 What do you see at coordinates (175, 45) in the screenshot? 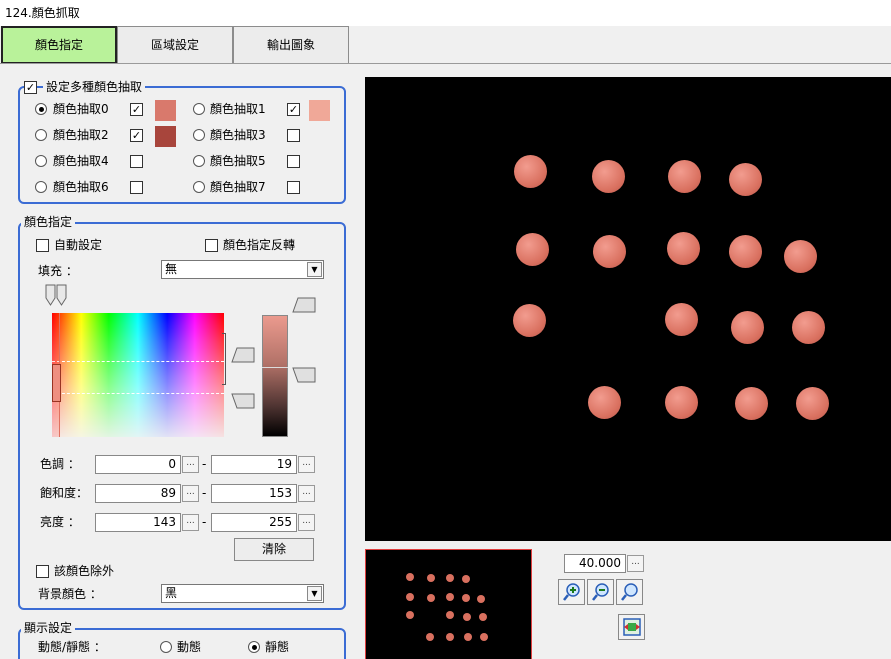
I see `tab-region-settings: 區域設定` at bounding box center [175, 45].